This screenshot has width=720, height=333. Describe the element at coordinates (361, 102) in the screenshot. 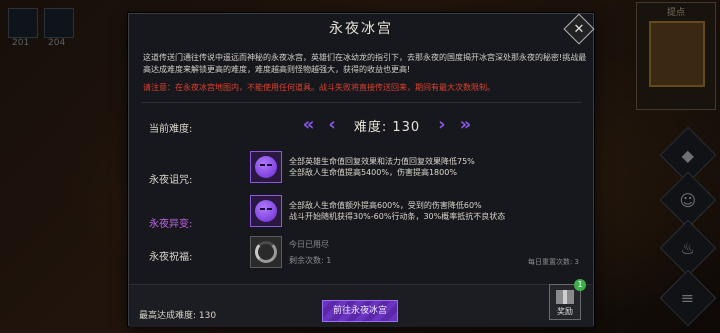

I see `divider` at that location.